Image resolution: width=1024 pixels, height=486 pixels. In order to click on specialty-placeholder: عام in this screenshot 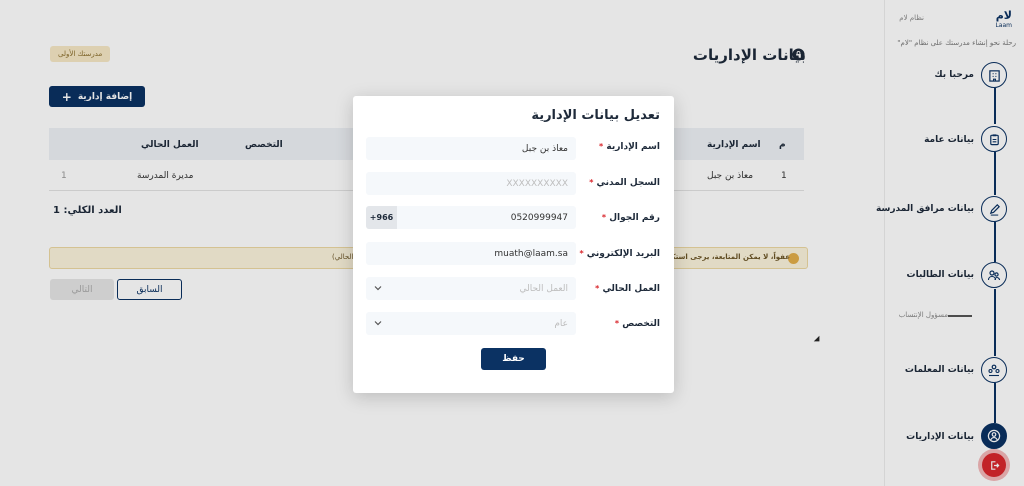, I will do `click(561, 323)`.